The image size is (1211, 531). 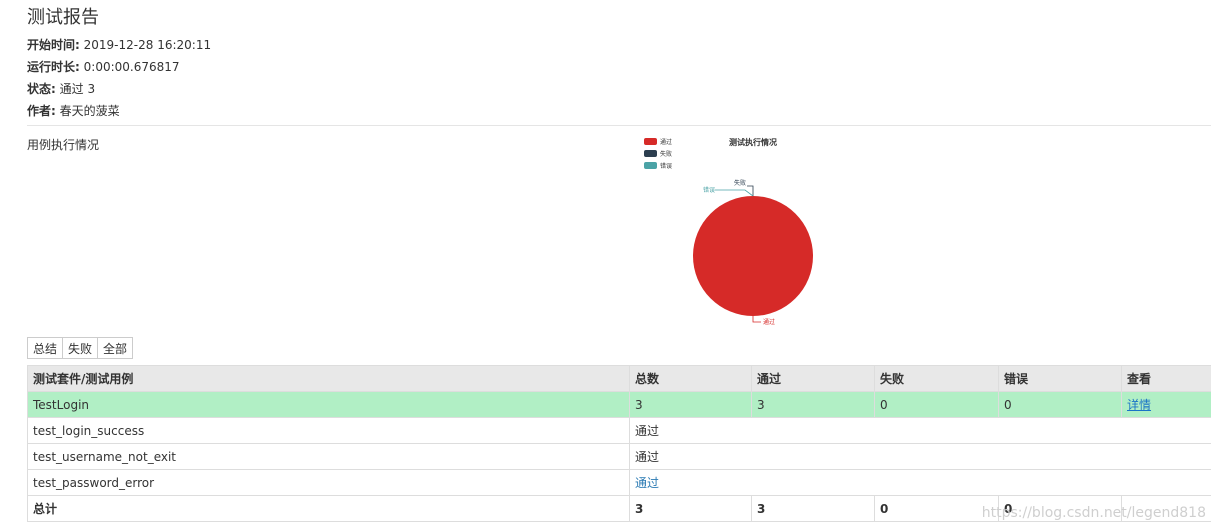 What do you see at coordinates (813, 378) in the screenshot?
I see `header-pass: 通过` at bounding box center [813, 378].